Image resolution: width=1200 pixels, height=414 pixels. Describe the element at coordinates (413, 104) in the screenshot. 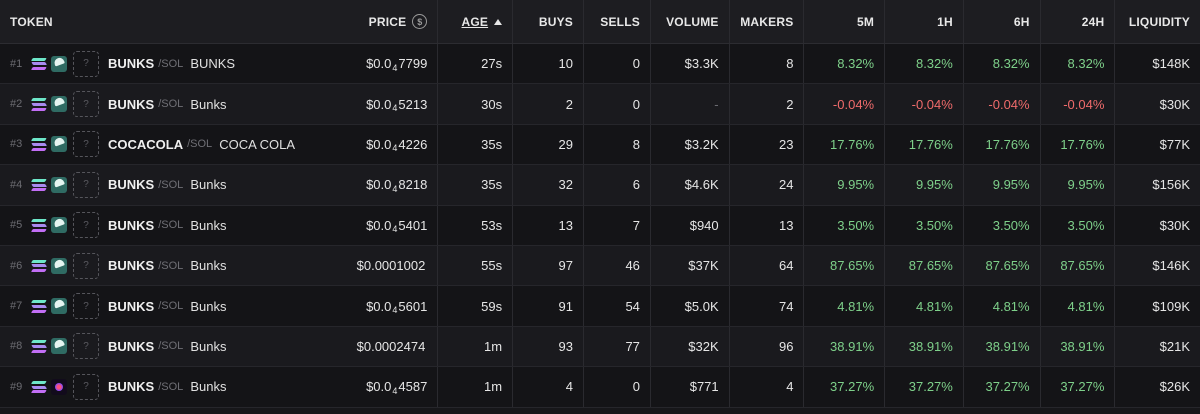

I see `price-digits: 5213` at that location.